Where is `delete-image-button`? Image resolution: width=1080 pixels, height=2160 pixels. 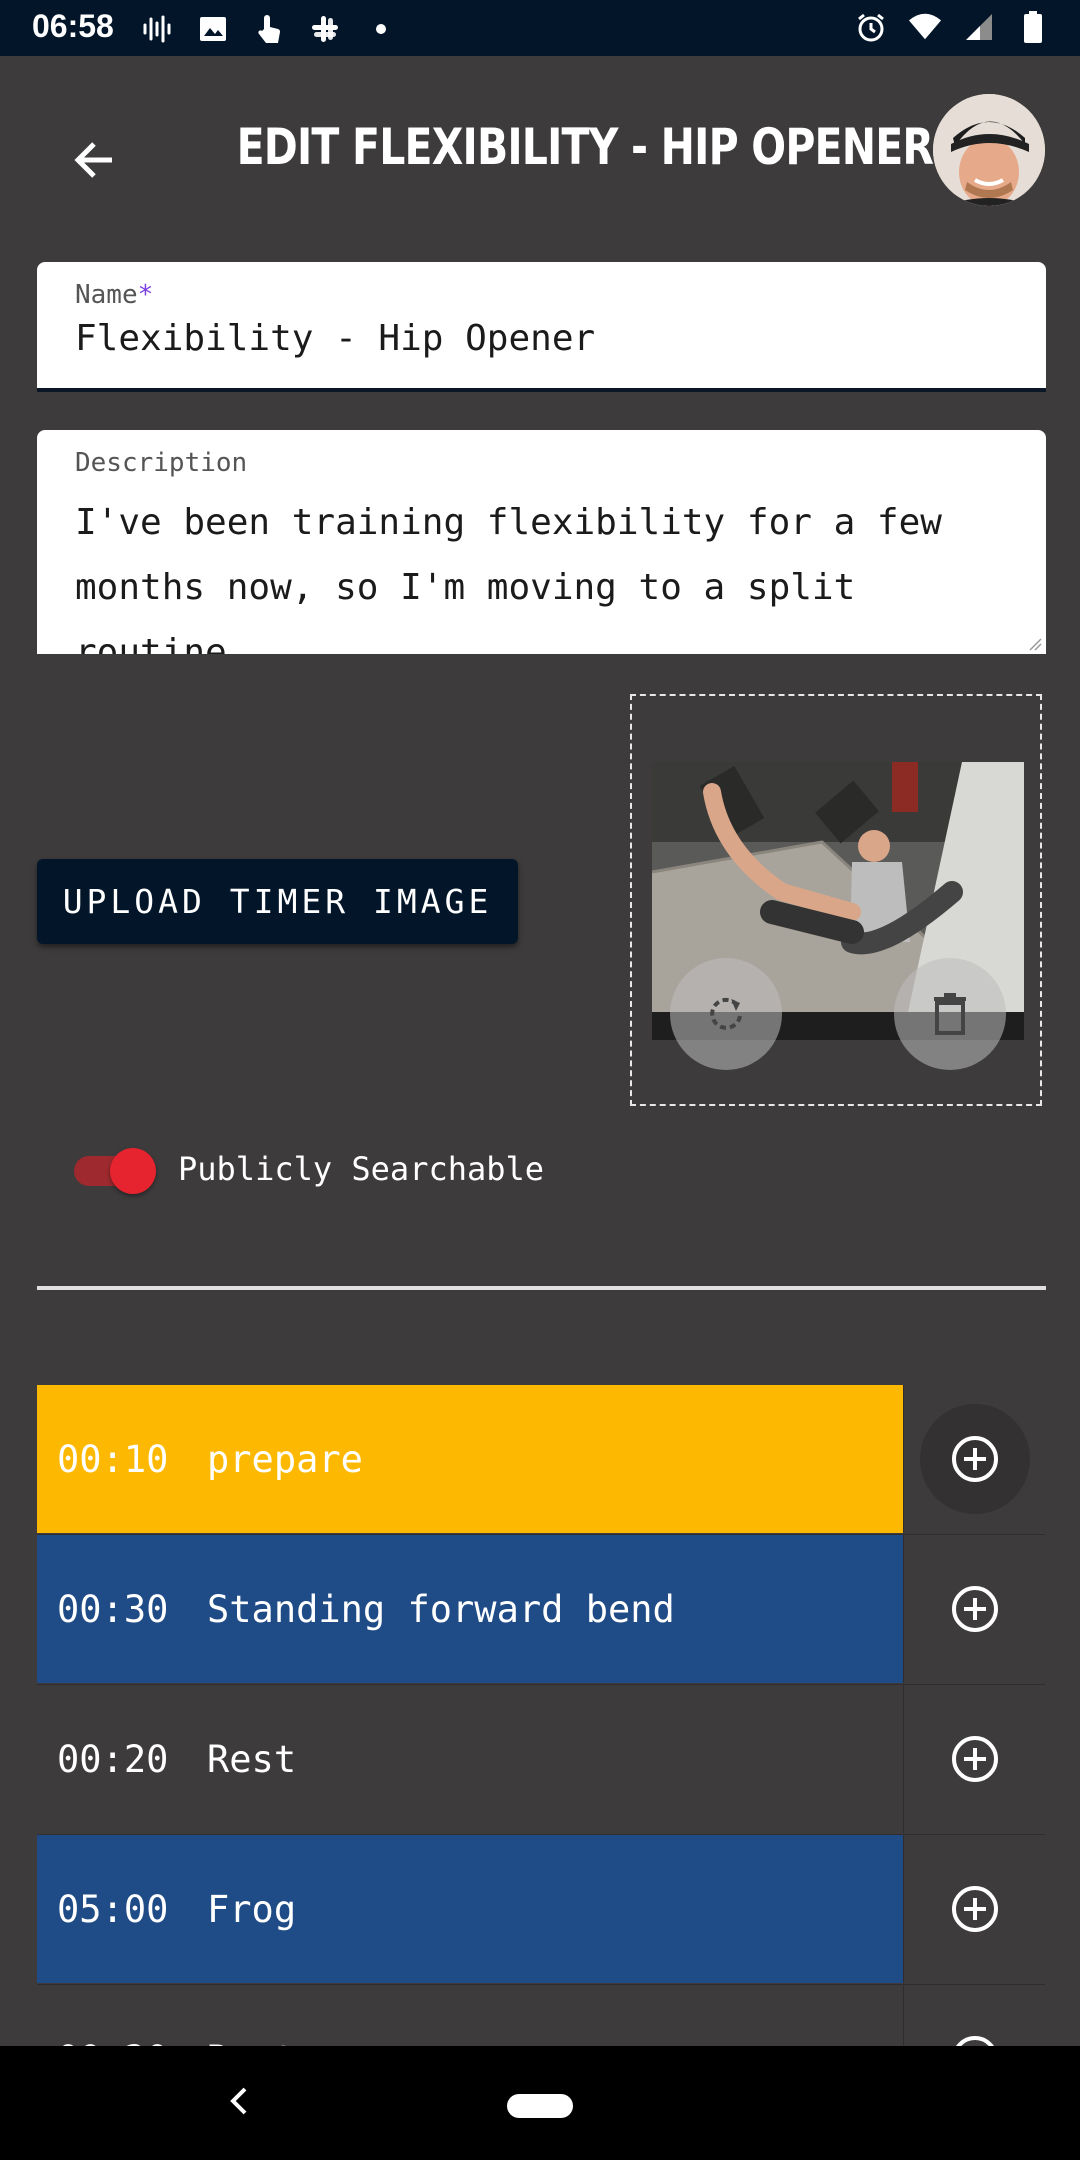 delete-image-button is located at coordinates (950, 1014).